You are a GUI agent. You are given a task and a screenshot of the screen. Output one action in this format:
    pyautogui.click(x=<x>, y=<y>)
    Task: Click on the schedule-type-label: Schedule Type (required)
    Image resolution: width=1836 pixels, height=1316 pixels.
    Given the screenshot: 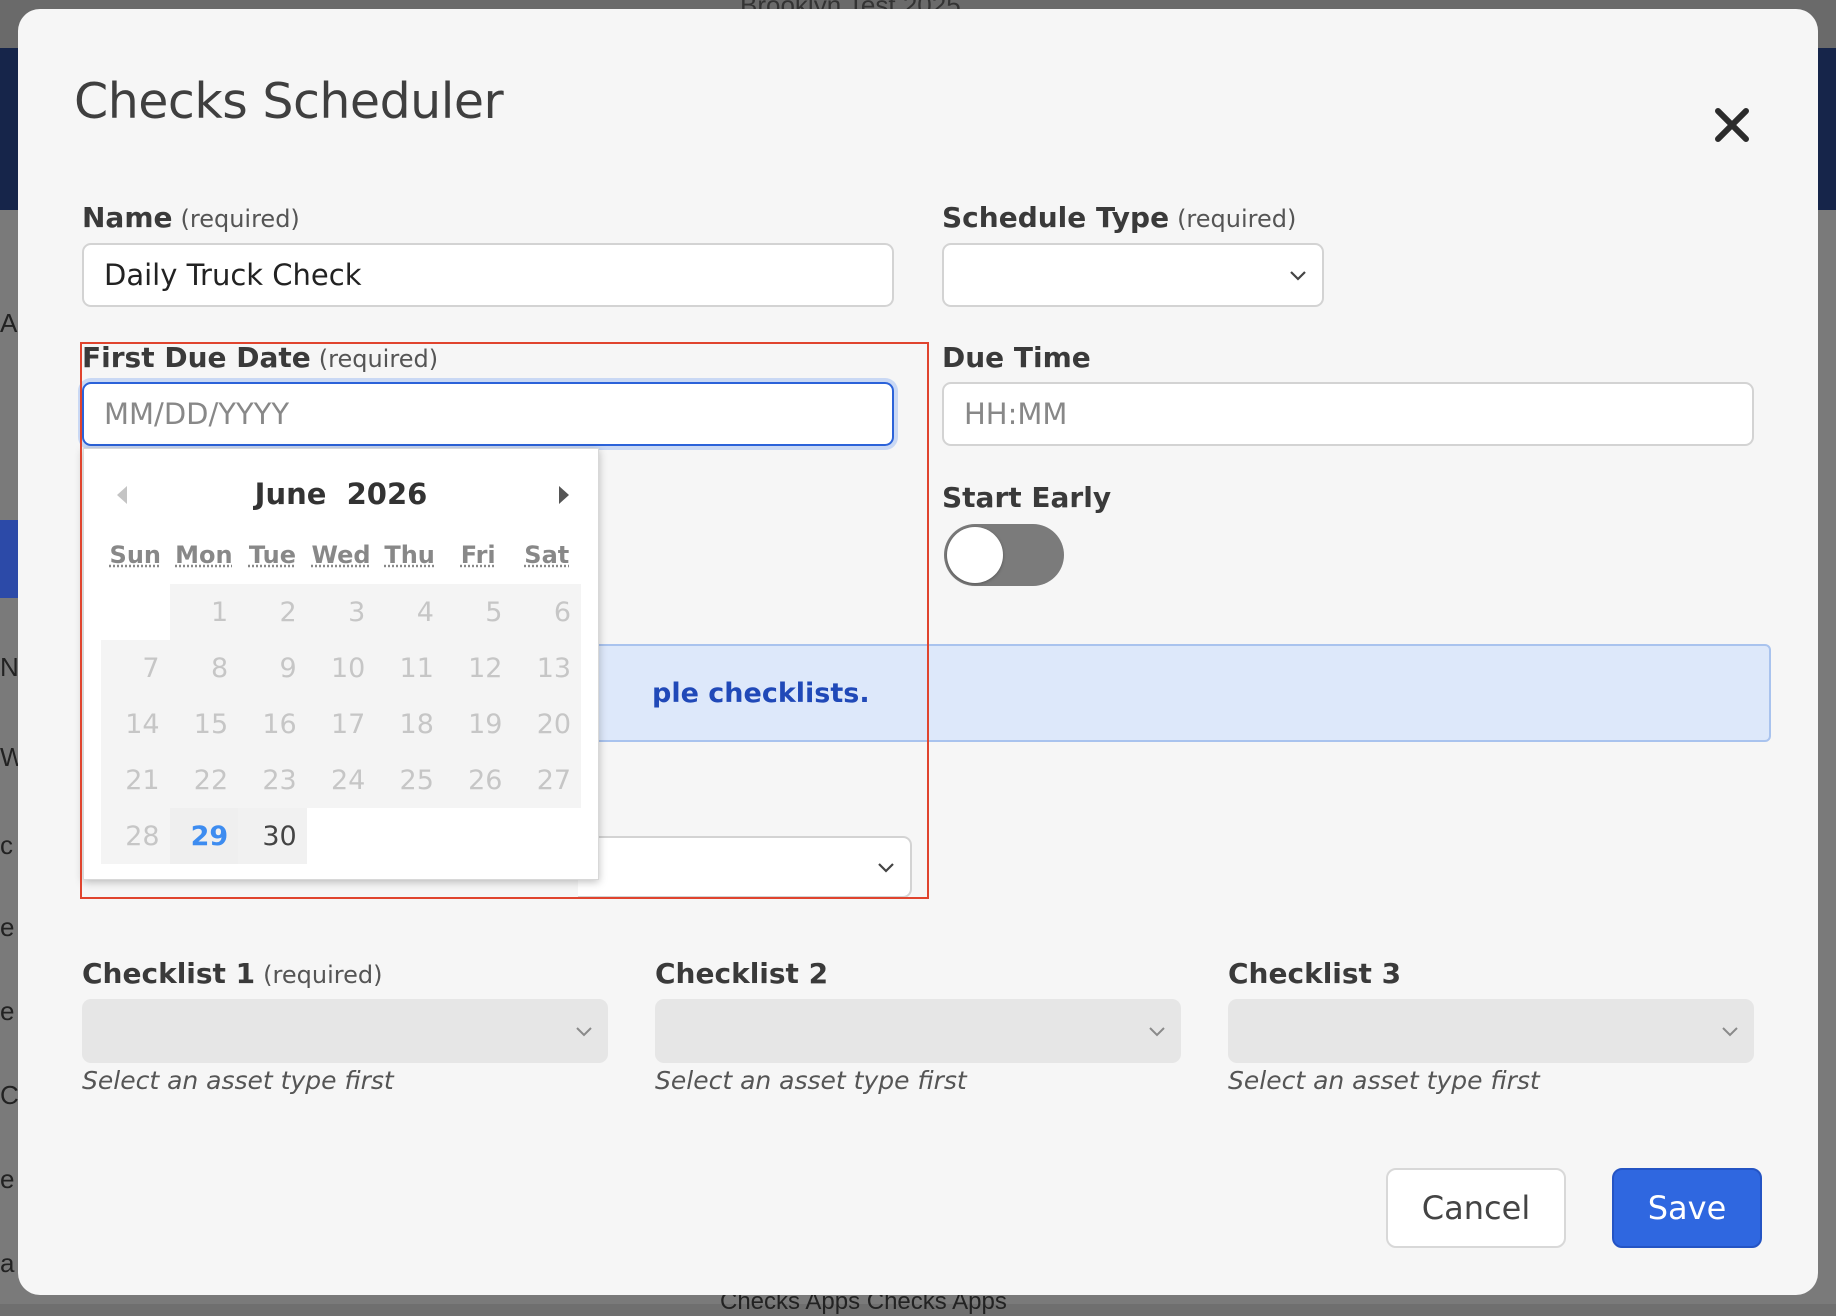 What is the action you would take?
    pyautogui.click(x=1119, y=217)
    